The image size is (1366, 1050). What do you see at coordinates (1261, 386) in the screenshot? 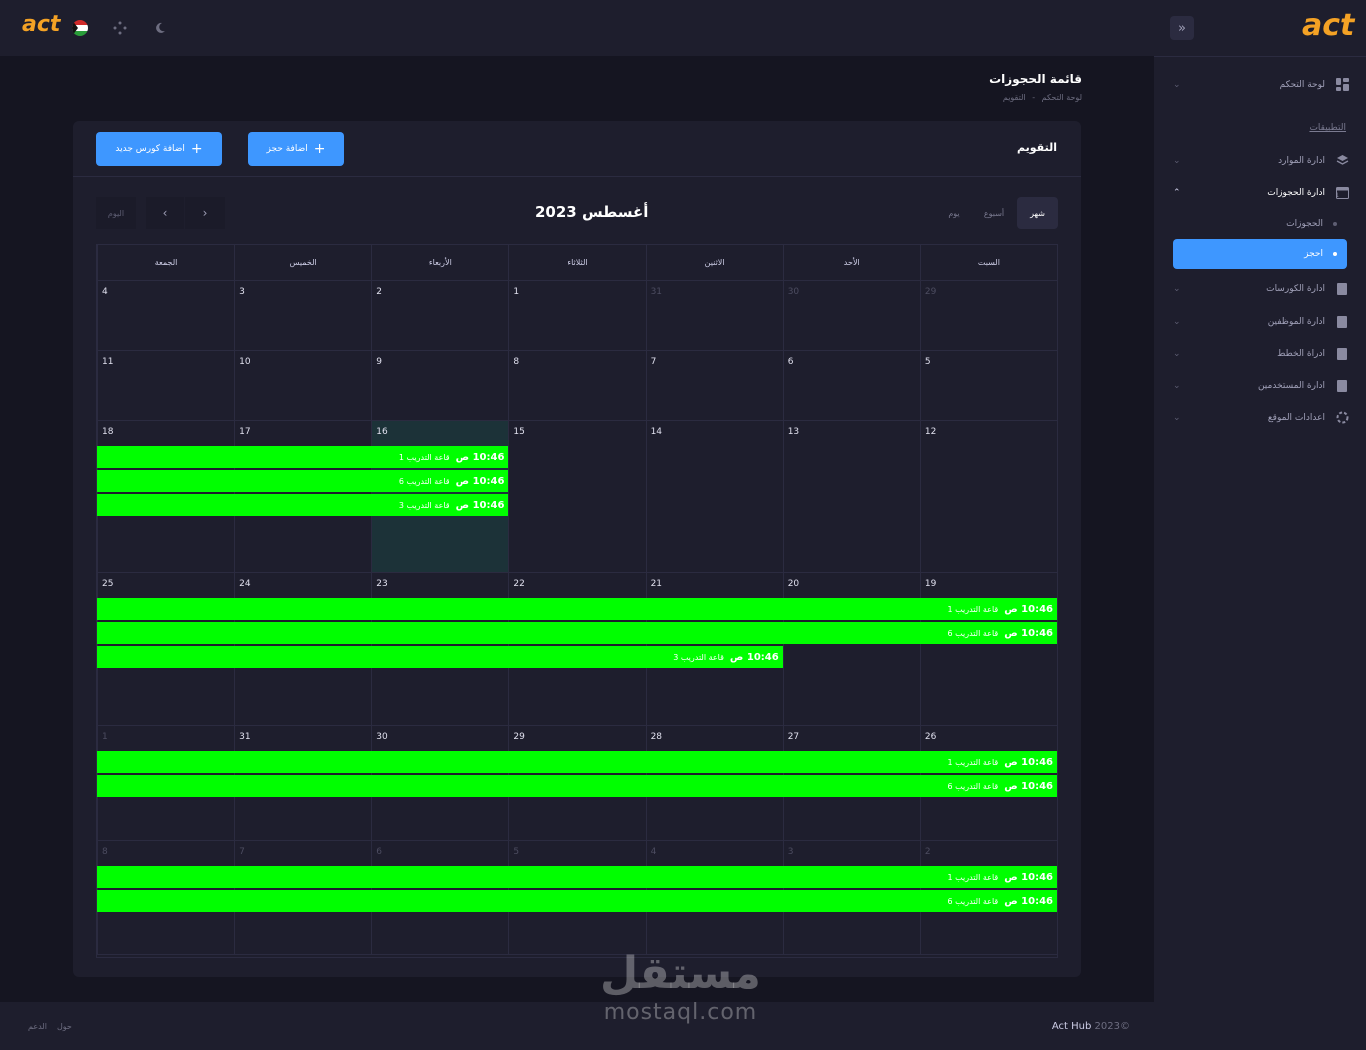
I see `sidebar-item-users: ادارة المستخدمين ⌄` at bounding box center [1261, 386].